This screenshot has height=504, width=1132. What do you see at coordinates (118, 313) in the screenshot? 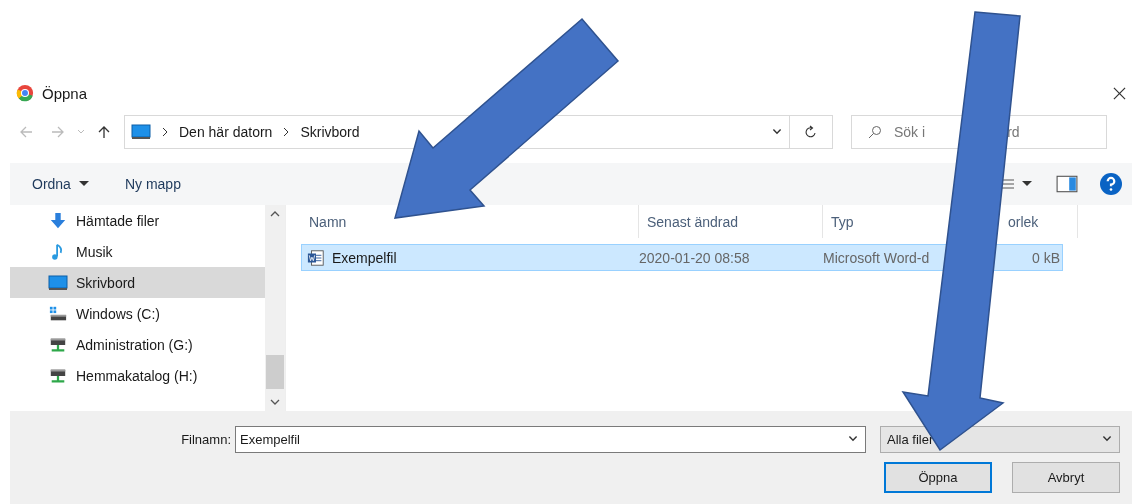
I see `sidebar-label: Windows (C:)` at bounding box center [118, 313].